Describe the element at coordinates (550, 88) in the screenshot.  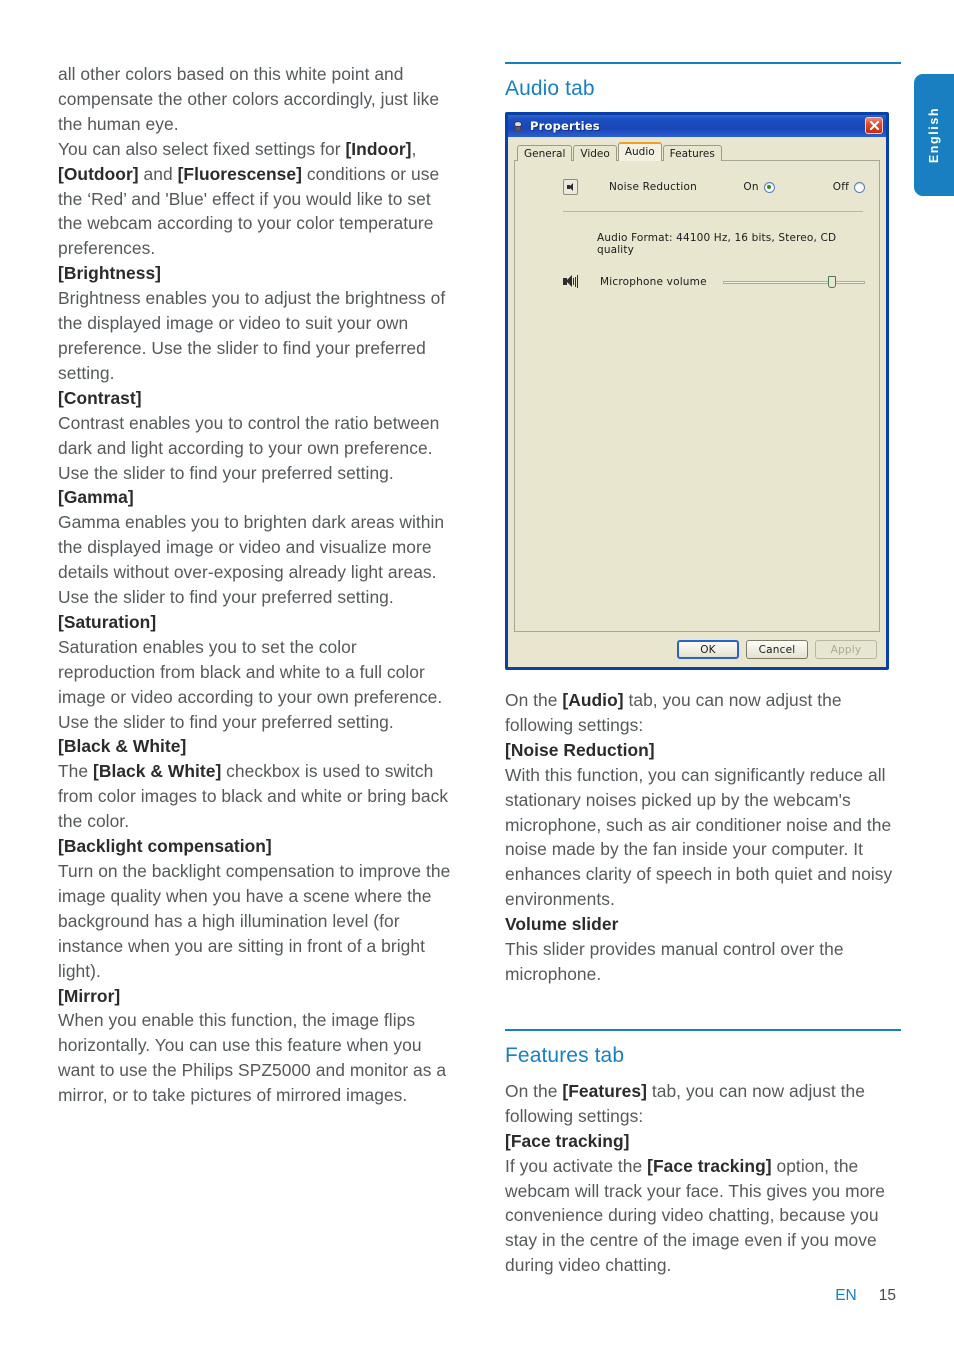
I see `section-title-audio-tab: Audio tab` at that location.